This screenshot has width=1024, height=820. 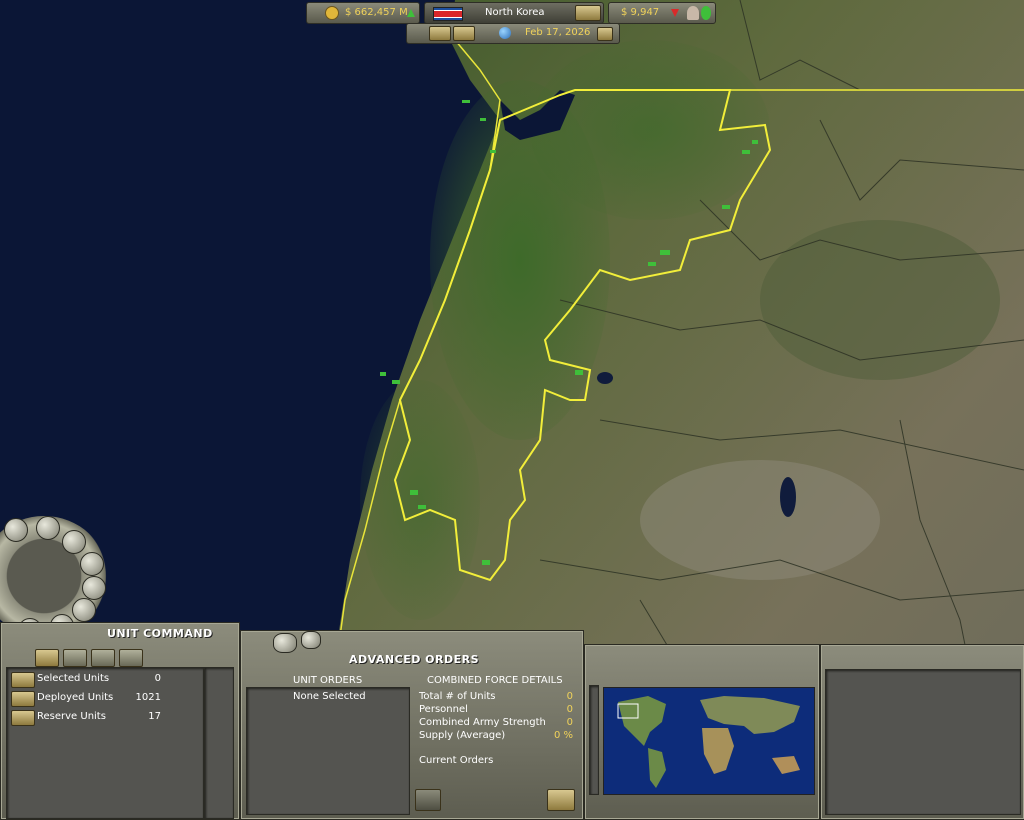 What do you see at coordinates (376, 12) in the screenshot?
I see `treasury-value: $ 662,457 M` at bounding box center [376, 12].